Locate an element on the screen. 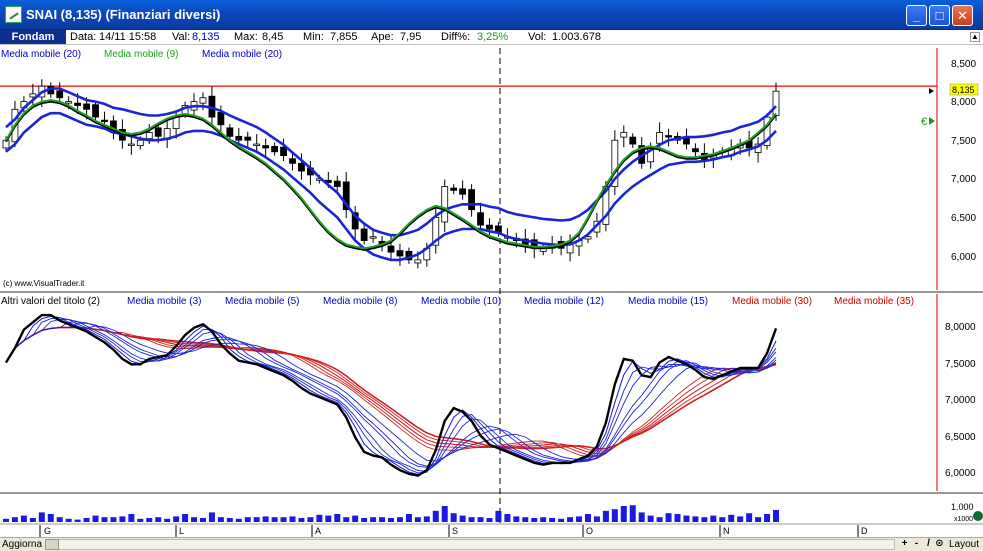 The image size is (983, 551). zoom-in-button: + is located at coordinates (904, 544).